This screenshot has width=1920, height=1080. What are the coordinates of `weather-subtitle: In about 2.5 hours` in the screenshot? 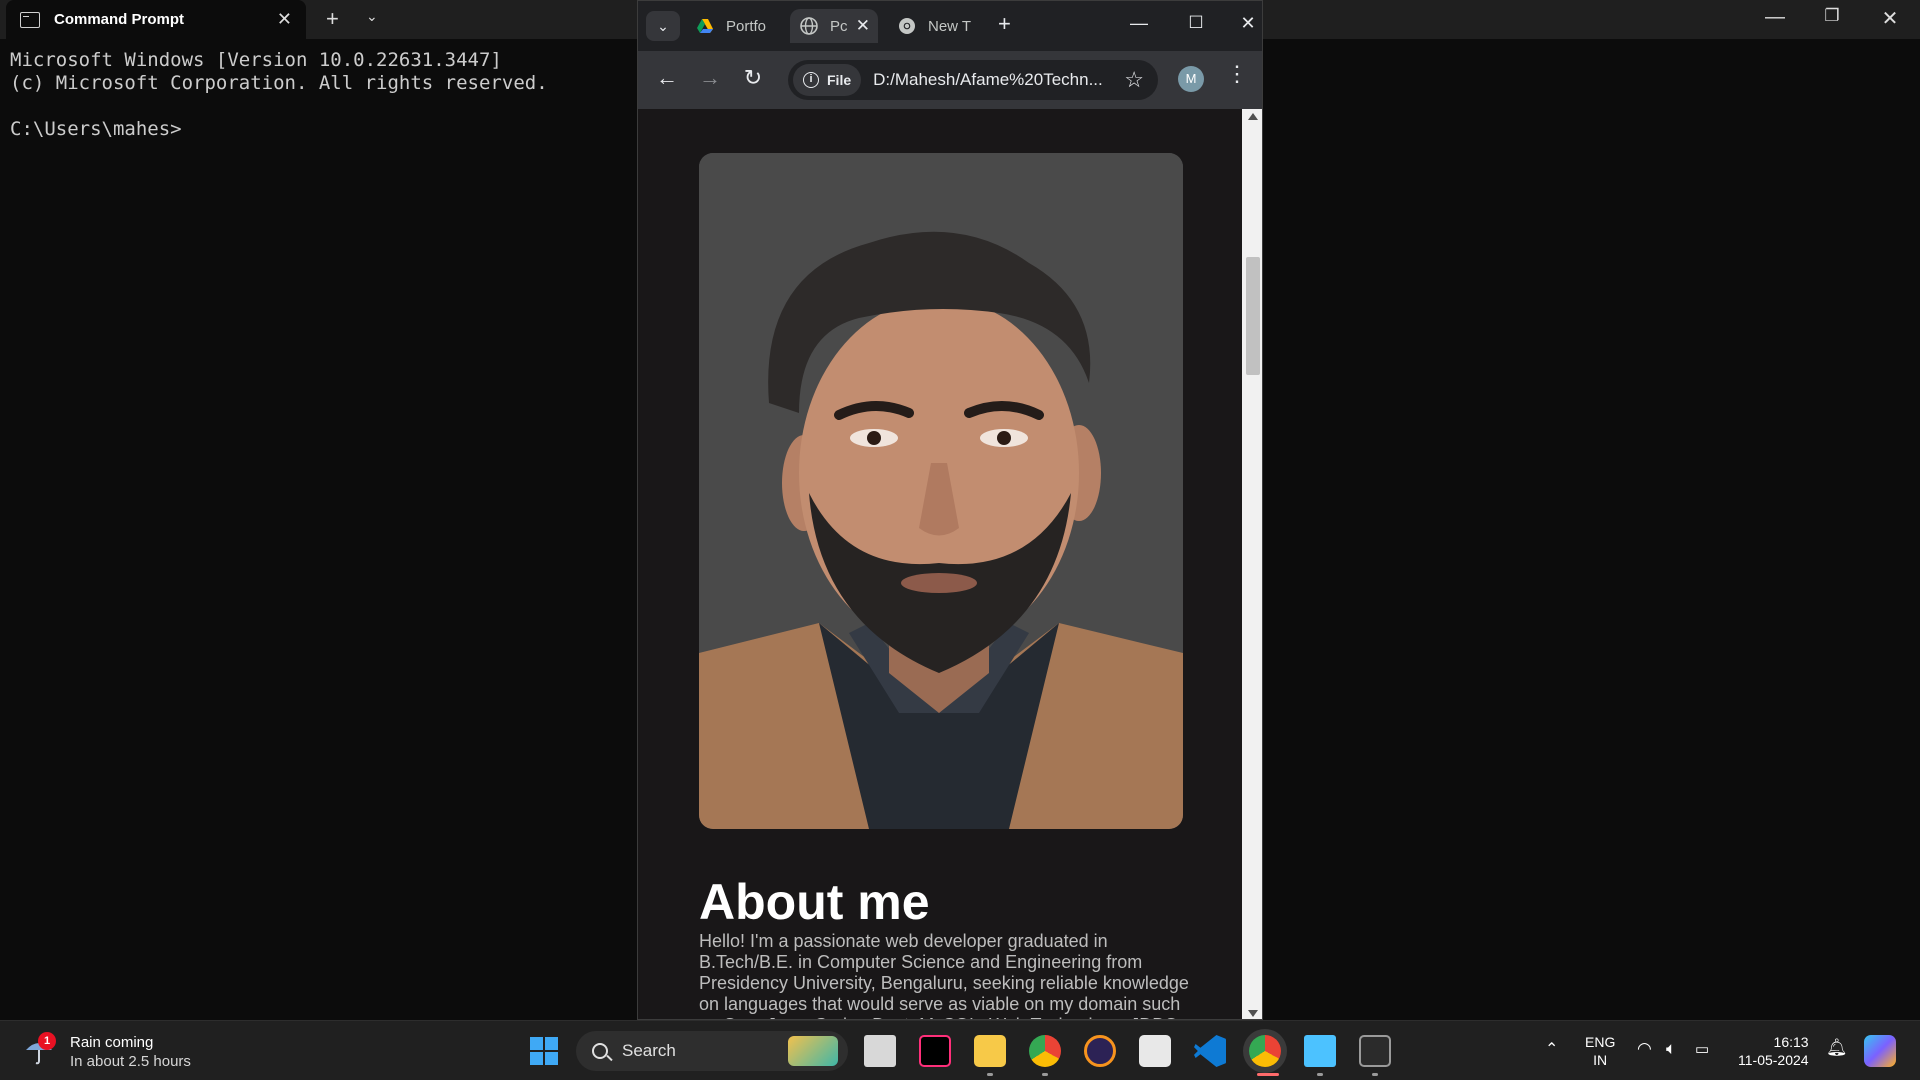 It's located at (130, 1061).